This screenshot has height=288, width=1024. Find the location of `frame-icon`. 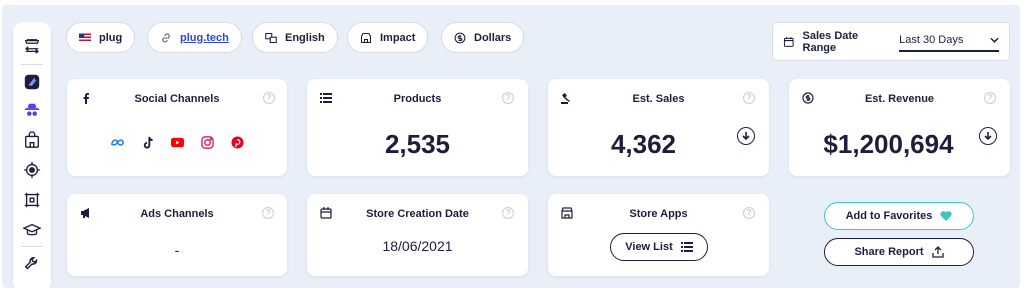

frame-icon is located at coordinates (32, 200).